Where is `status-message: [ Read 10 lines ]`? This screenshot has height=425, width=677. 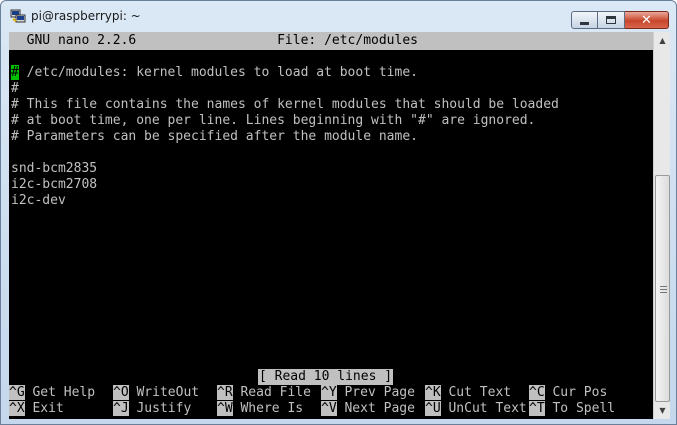 status-message: [ Read 10 lines ] is located at coordinates (326, 377).